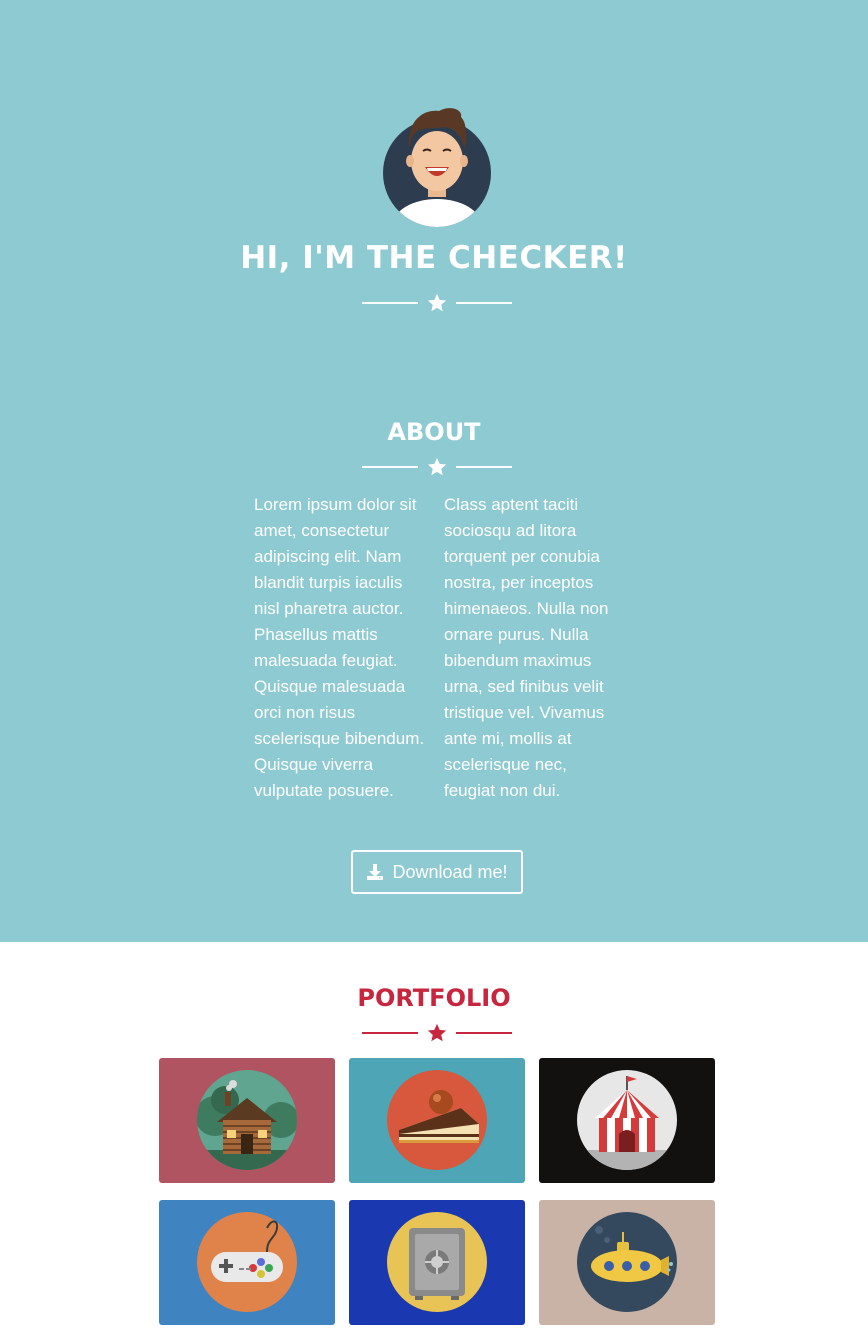  I want to click on circus-tent-icon, so click(627, 1120).